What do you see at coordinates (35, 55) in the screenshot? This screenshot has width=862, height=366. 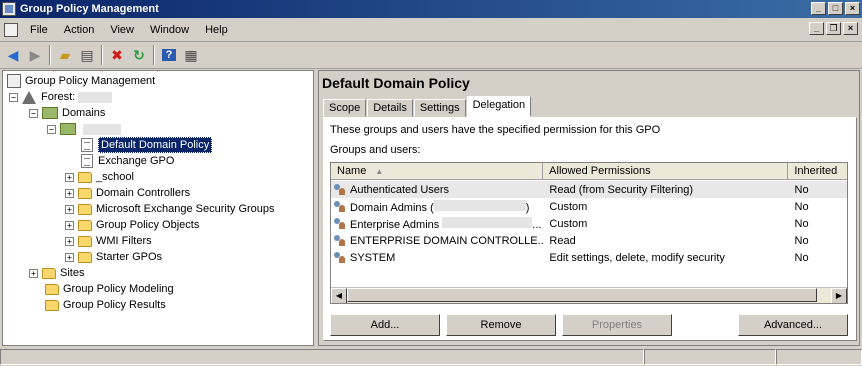 I see `forward-arrow-icon: ▶` at bounding box center [35, 55].